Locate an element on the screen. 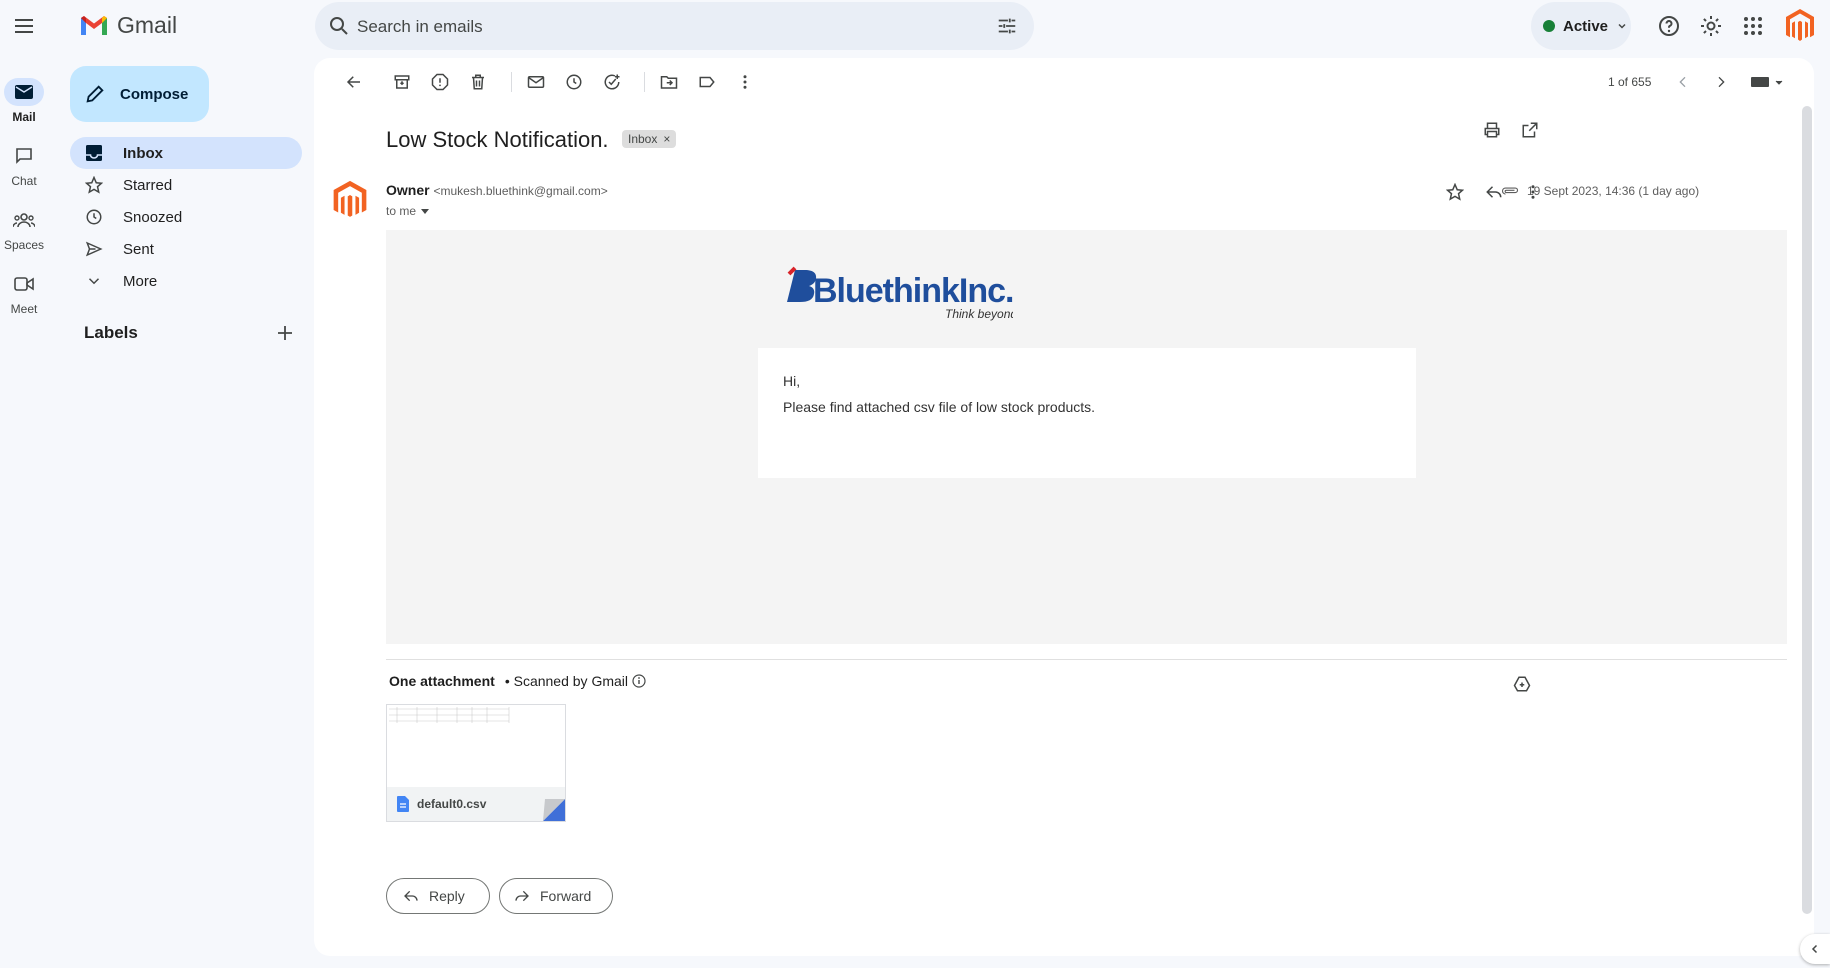 The height and width of the screenshot is (968, 1830). add-task-icon is located at coordinates (612, 82).